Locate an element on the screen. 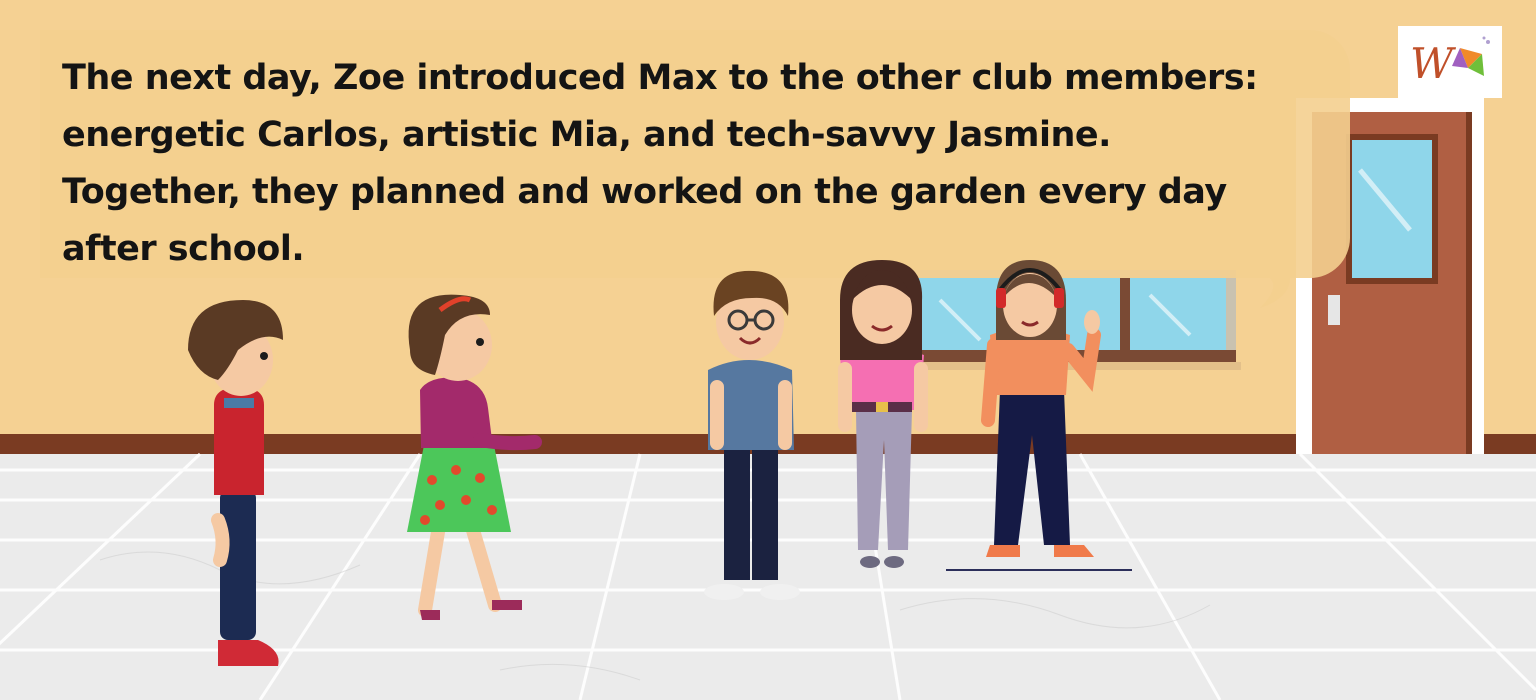  brand-logo: W is located at coordinates (1450, 62).